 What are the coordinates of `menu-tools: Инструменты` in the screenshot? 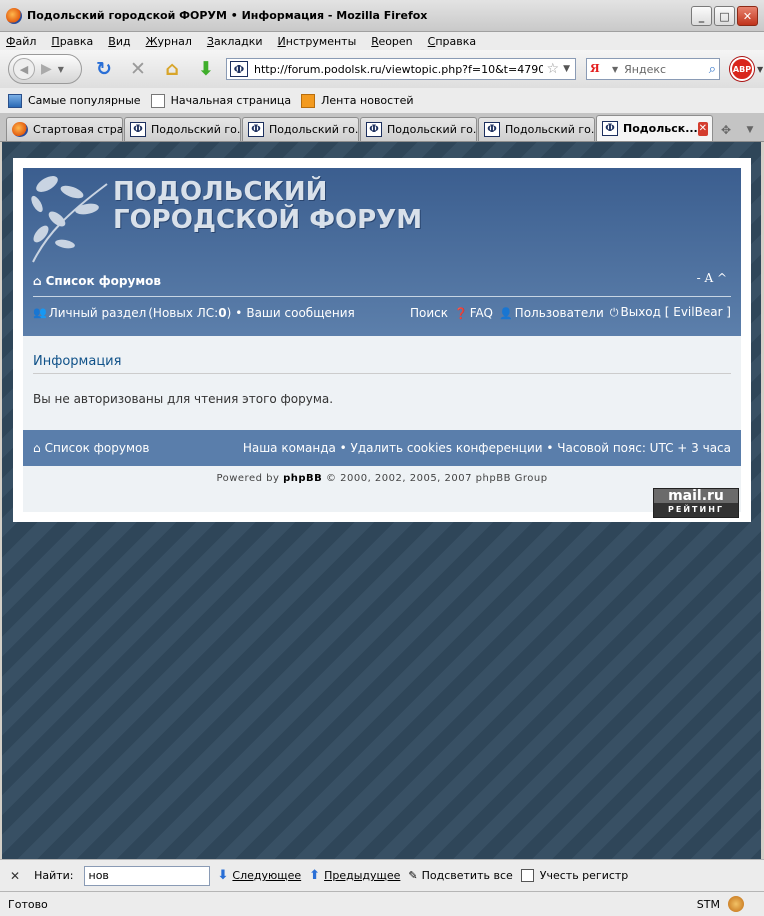 It's located at (317, 41).